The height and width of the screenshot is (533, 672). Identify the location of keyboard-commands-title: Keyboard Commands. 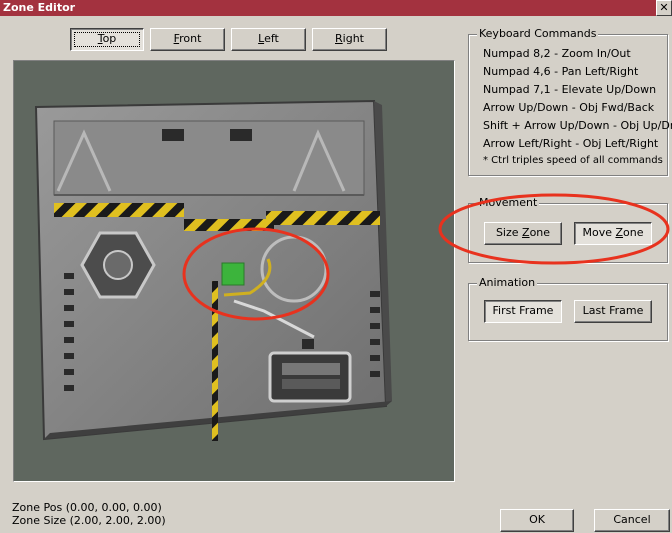
(538, 33).